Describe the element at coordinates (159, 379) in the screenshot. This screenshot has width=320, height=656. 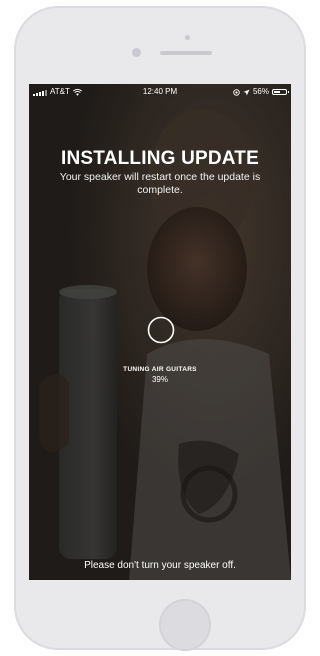
I see `progress-percent: 39%` at that location.